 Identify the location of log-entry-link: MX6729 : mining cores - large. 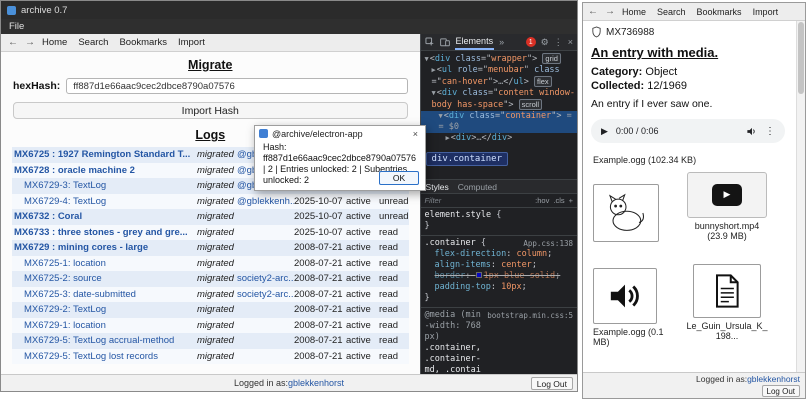
(105, 247).